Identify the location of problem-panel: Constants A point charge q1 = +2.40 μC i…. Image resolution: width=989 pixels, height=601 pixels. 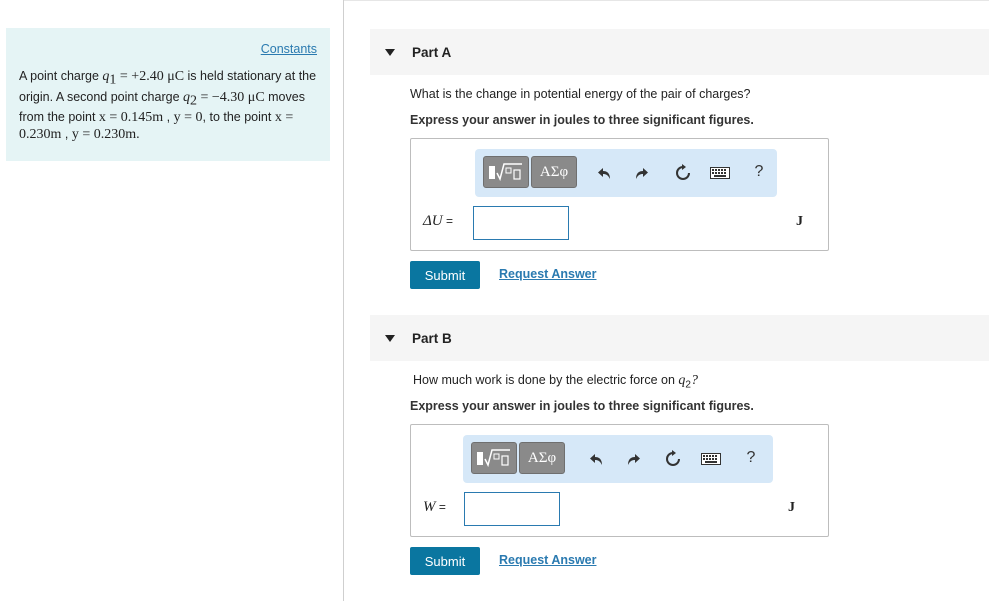
(168, 94).